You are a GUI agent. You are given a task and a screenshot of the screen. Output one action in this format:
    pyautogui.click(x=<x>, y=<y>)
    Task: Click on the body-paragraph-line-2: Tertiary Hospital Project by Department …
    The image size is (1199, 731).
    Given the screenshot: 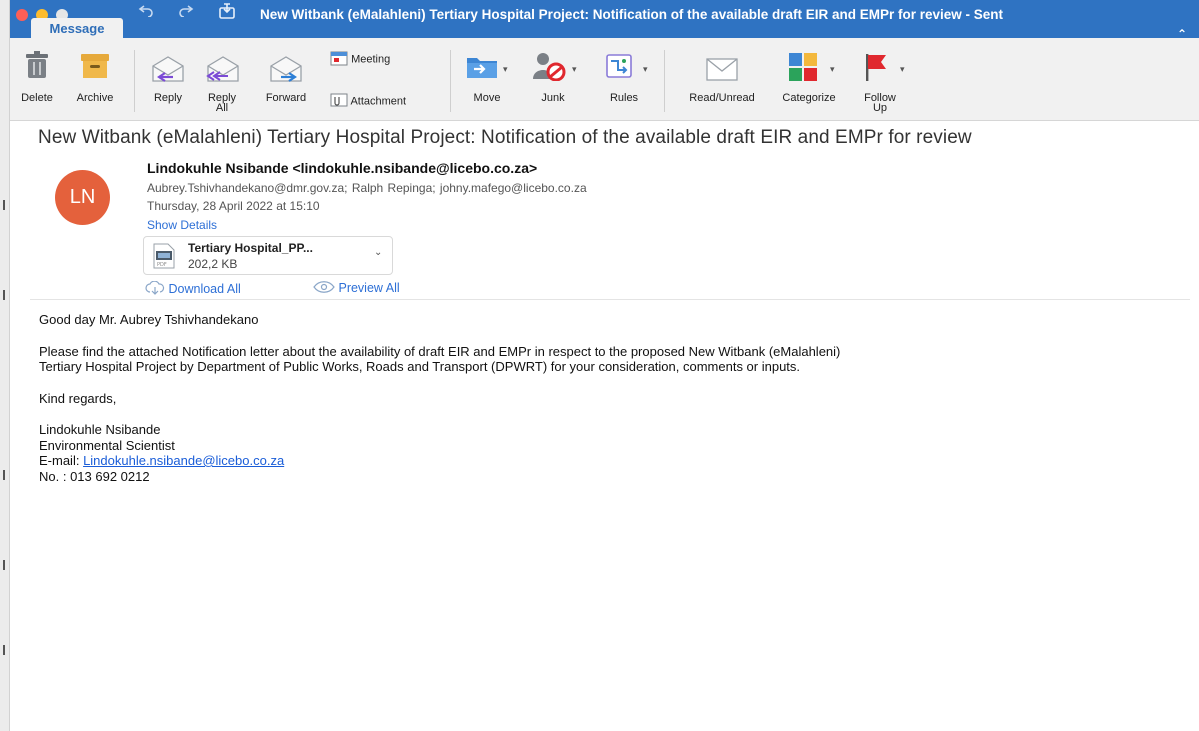 What is the action you would take?
    pyautogui.click(x=420, y=366)
    